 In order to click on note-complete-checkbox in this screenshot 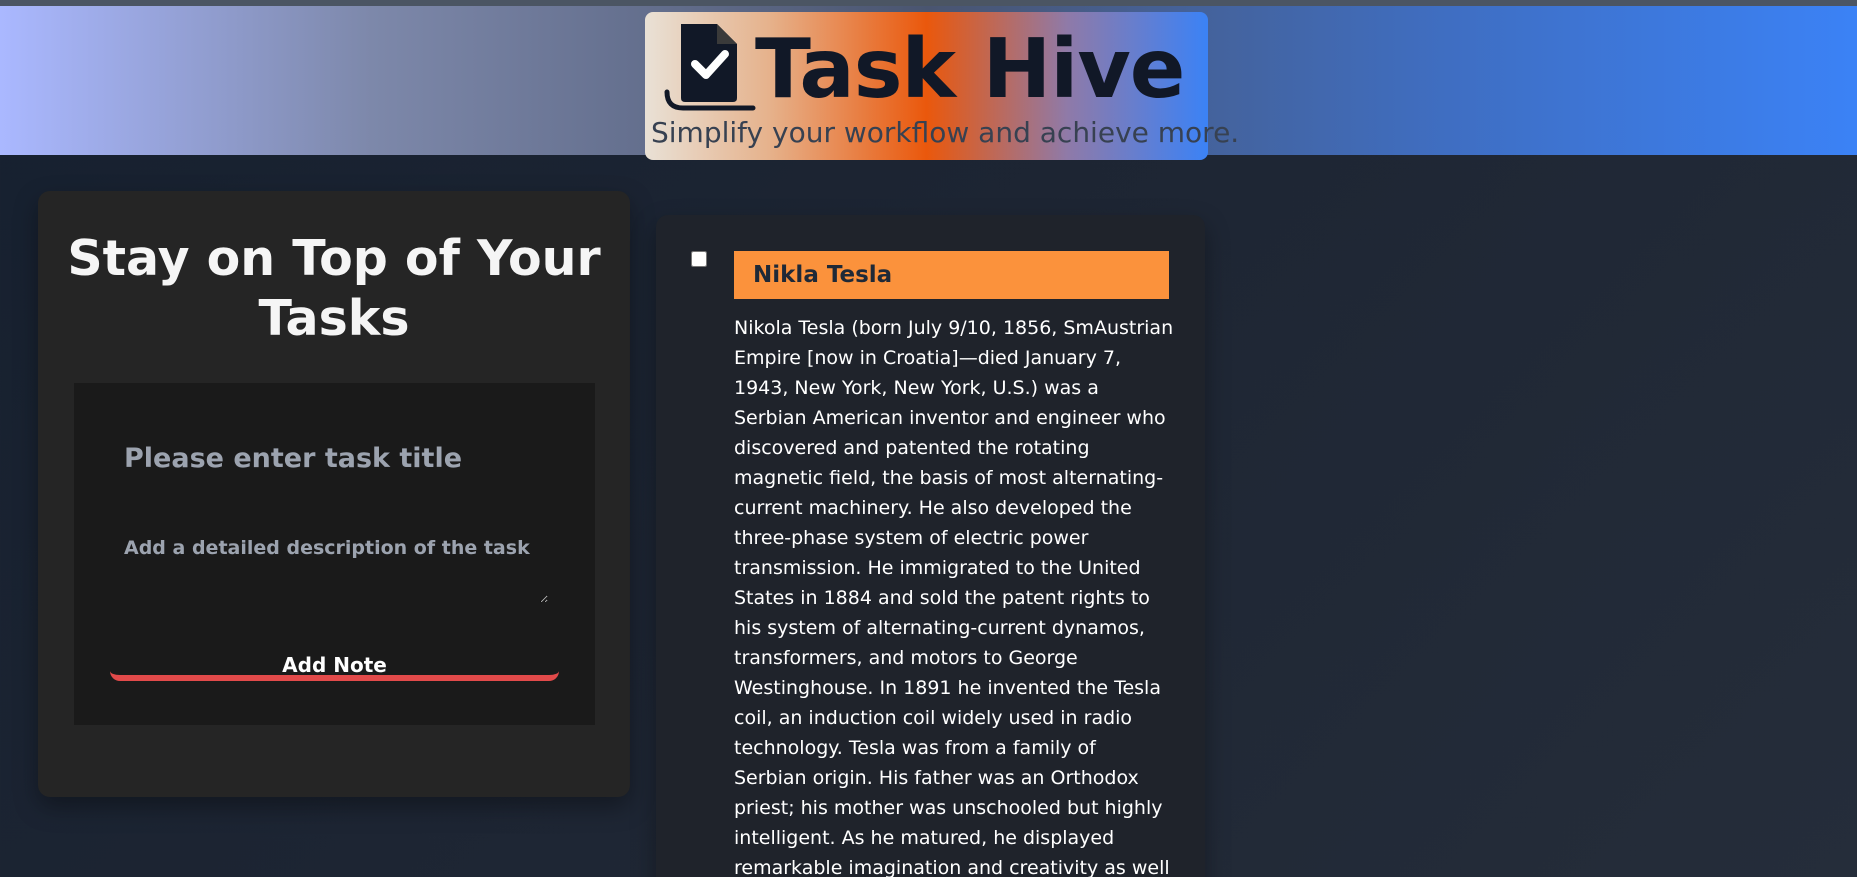, I will do `click(699, 259)`.